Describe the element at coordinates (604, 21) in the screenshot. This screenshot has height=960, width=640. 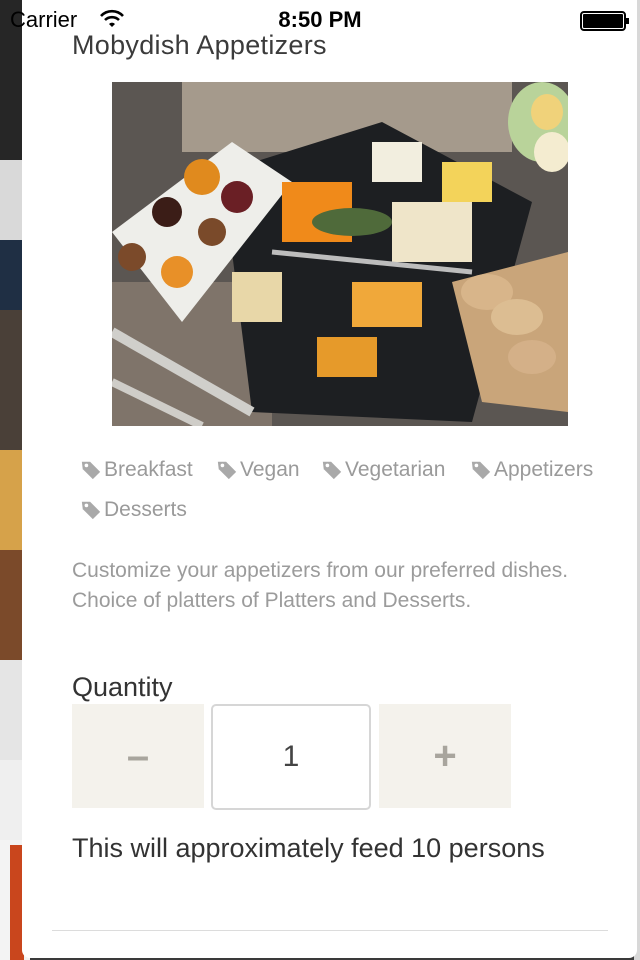
I see `battery-icon` at that location.